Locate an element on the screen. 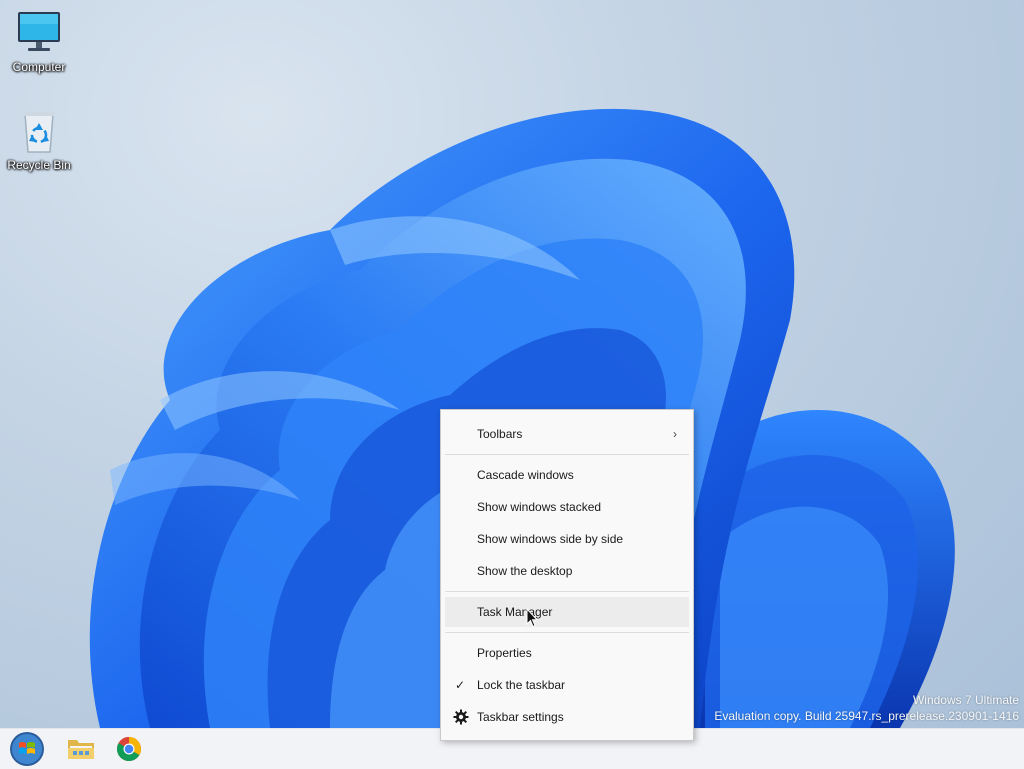 The height and width of the screenshot is (769, 1024). menu-item-show-windows-stacked: Show windows stacked is located at coordinates (567, 507).